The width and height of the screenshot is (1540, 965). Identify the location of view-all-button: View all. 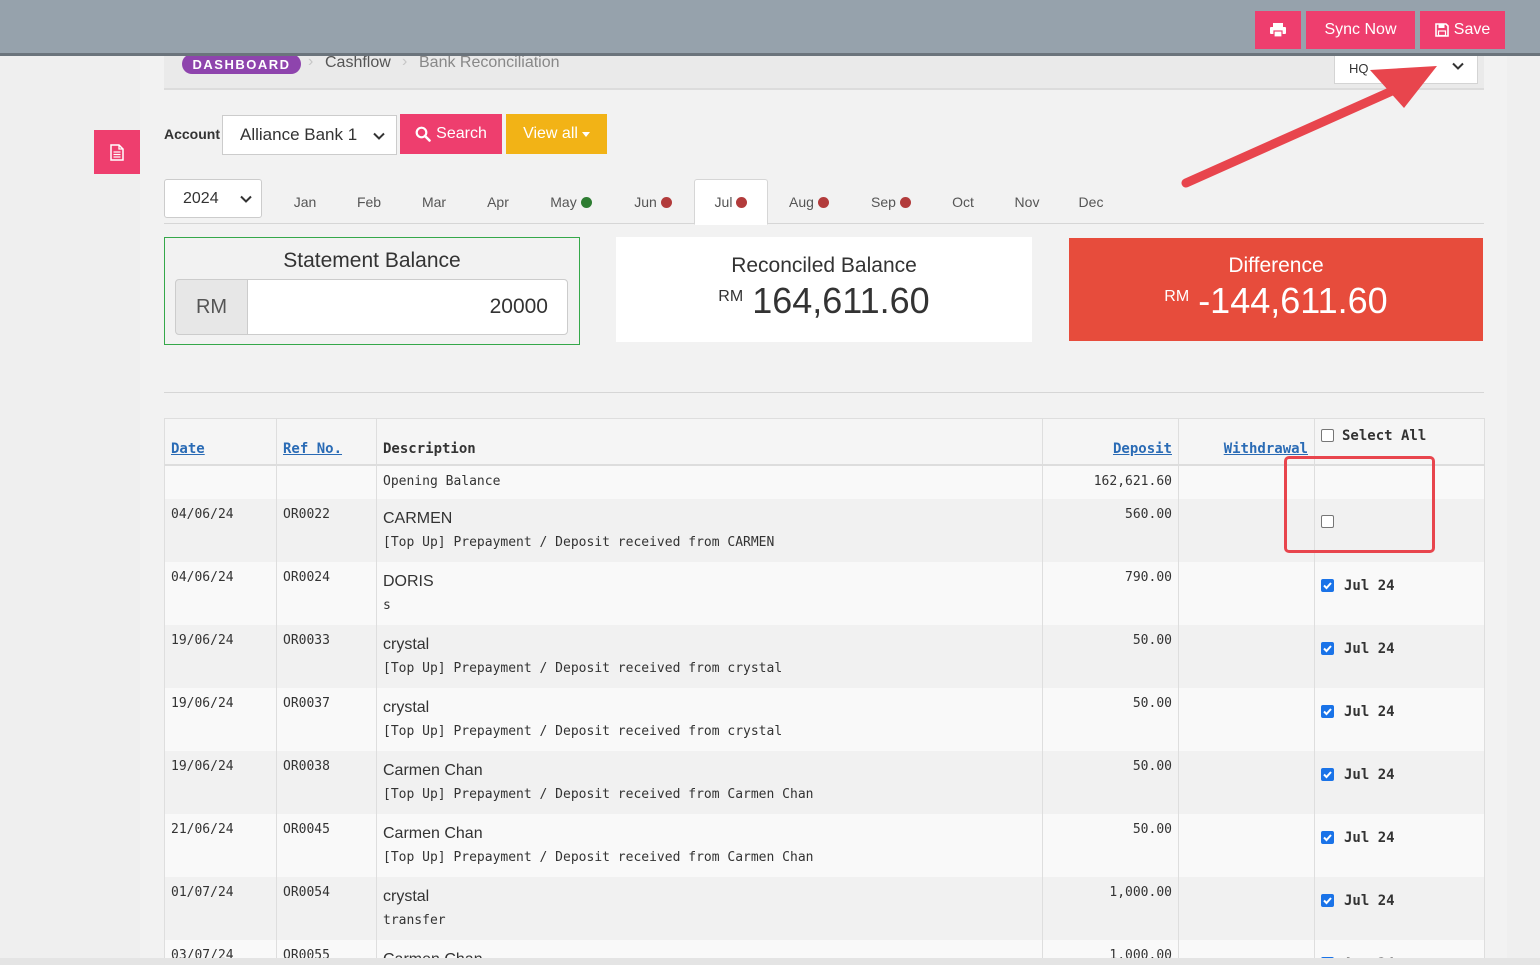
(556, 134).